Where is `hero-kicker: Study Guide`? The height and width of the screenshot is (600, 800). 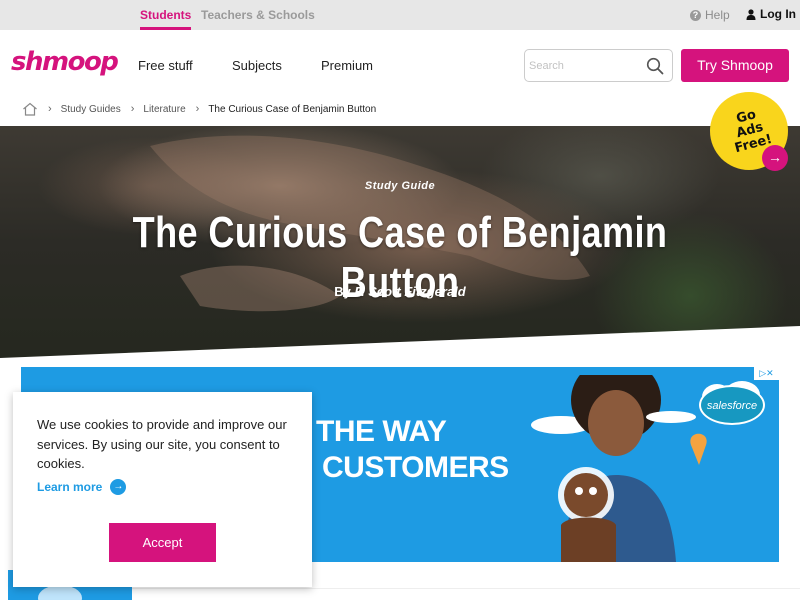
hero-kicker: Study Guide is located at coordinates (400, 186).